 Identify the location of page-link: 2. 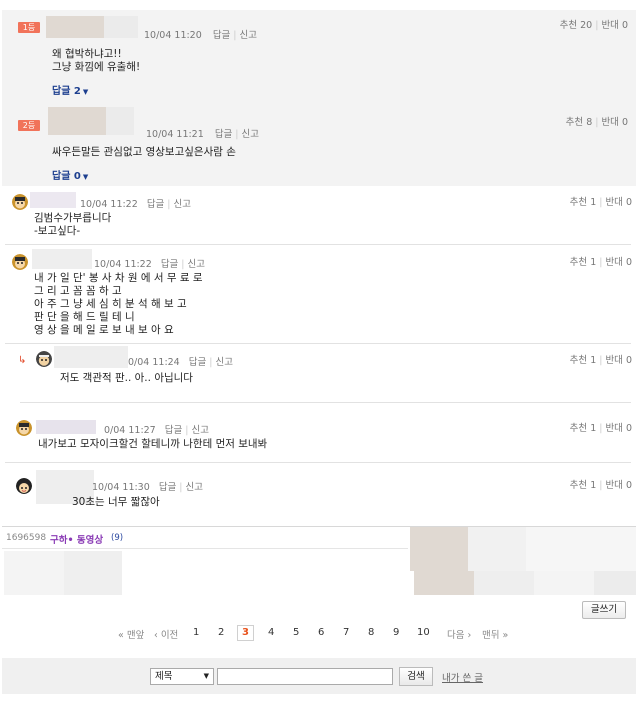
(221, 632).